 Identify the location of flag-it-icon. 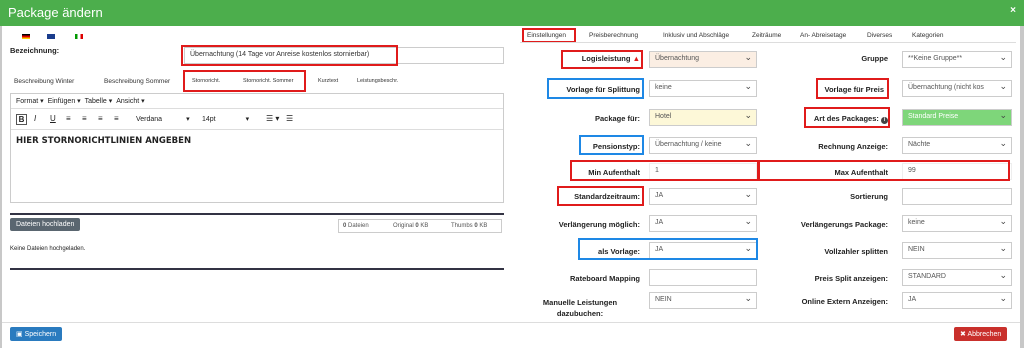
(79, 36).